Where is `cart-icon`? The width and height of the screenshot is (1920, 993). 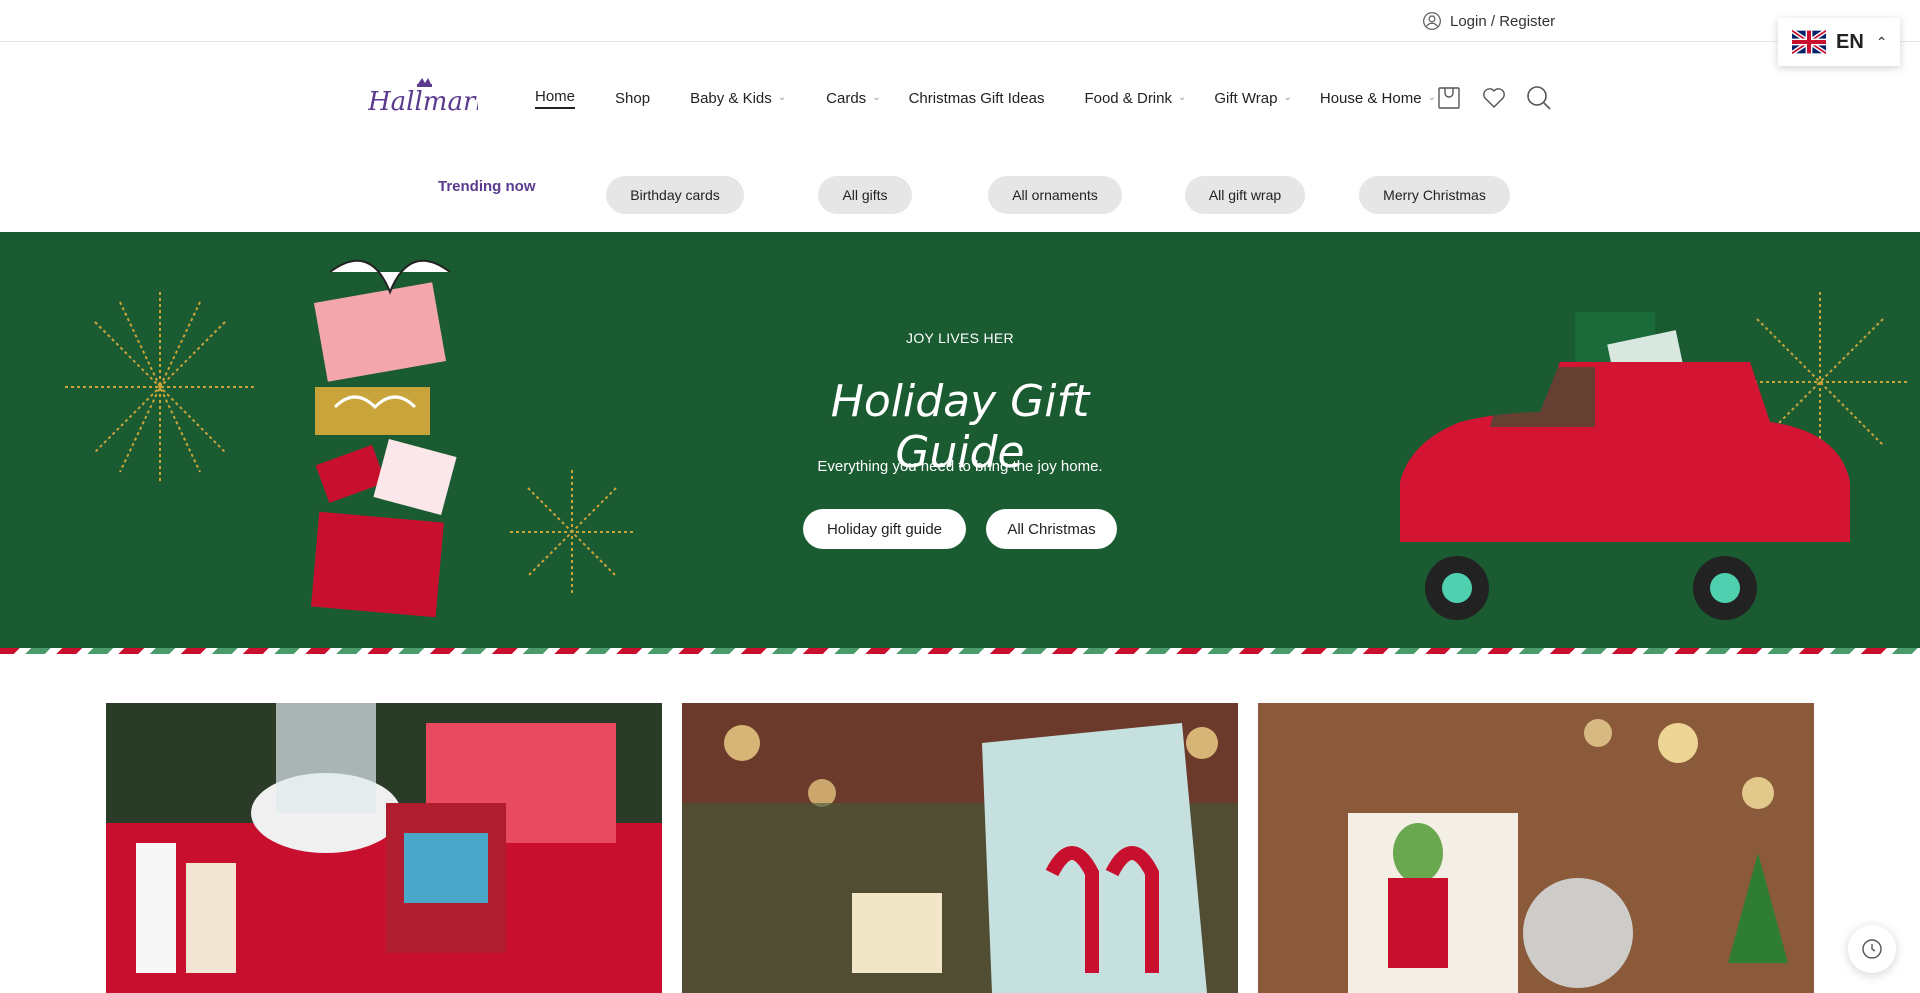 cart-icon is located at coordinates (1449, 98).